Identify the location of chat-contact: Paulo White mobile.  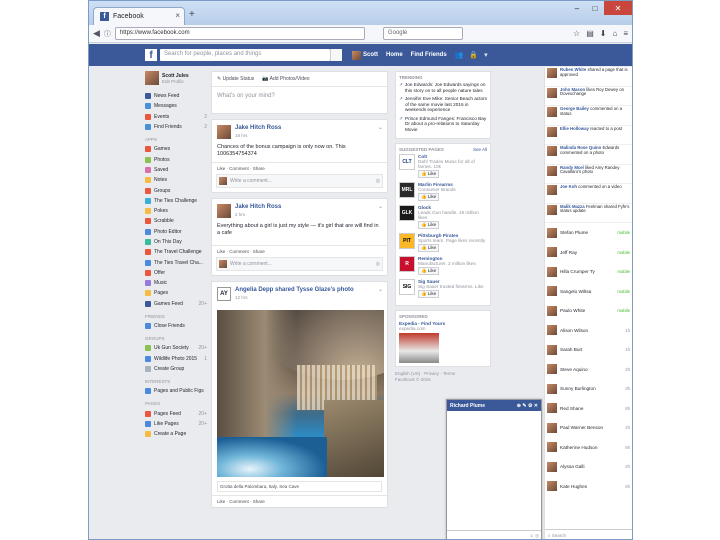
(588, 311).